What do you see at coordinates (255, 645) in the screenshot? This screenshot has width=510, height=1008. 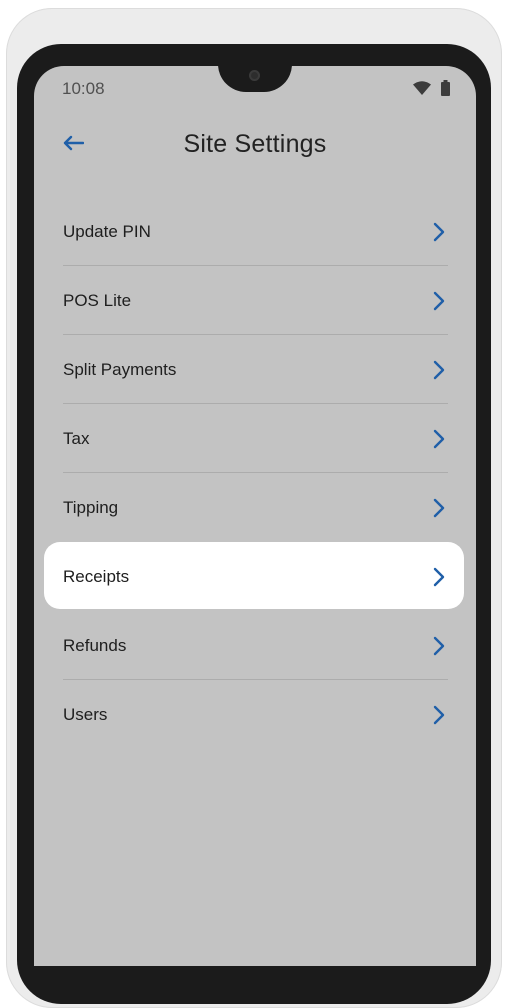 I see `menu-item-refunds: Refunds` at bounding box center [255, 645].